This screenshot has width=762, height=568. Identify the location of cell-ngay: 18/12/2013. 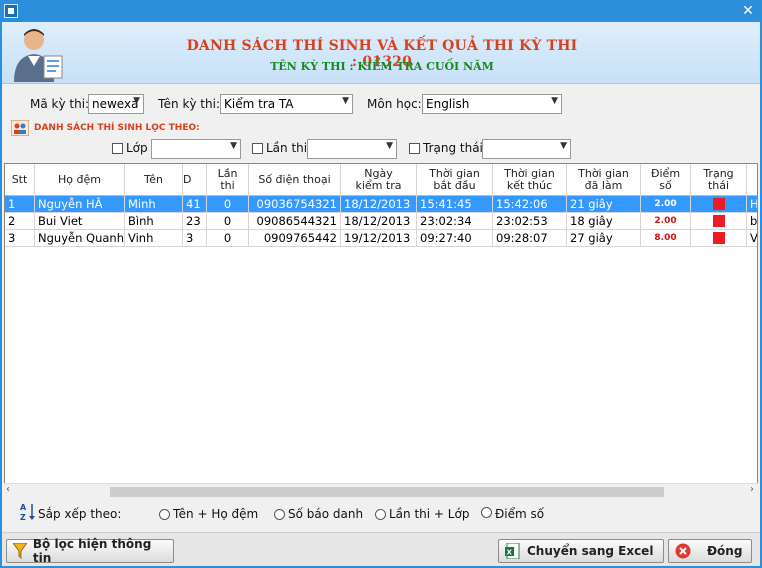
(379, 221).